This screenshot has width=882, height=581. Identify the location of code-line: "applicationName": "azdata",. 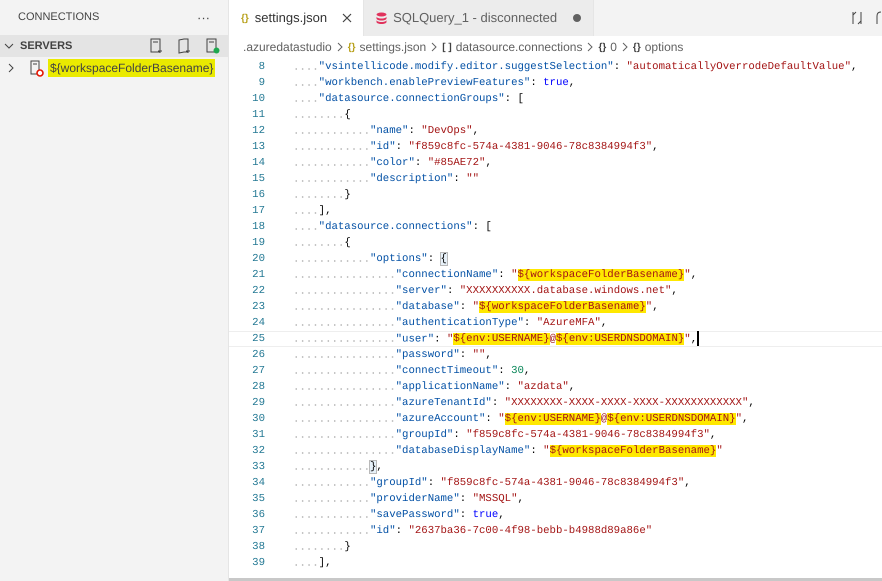
(434, 387).